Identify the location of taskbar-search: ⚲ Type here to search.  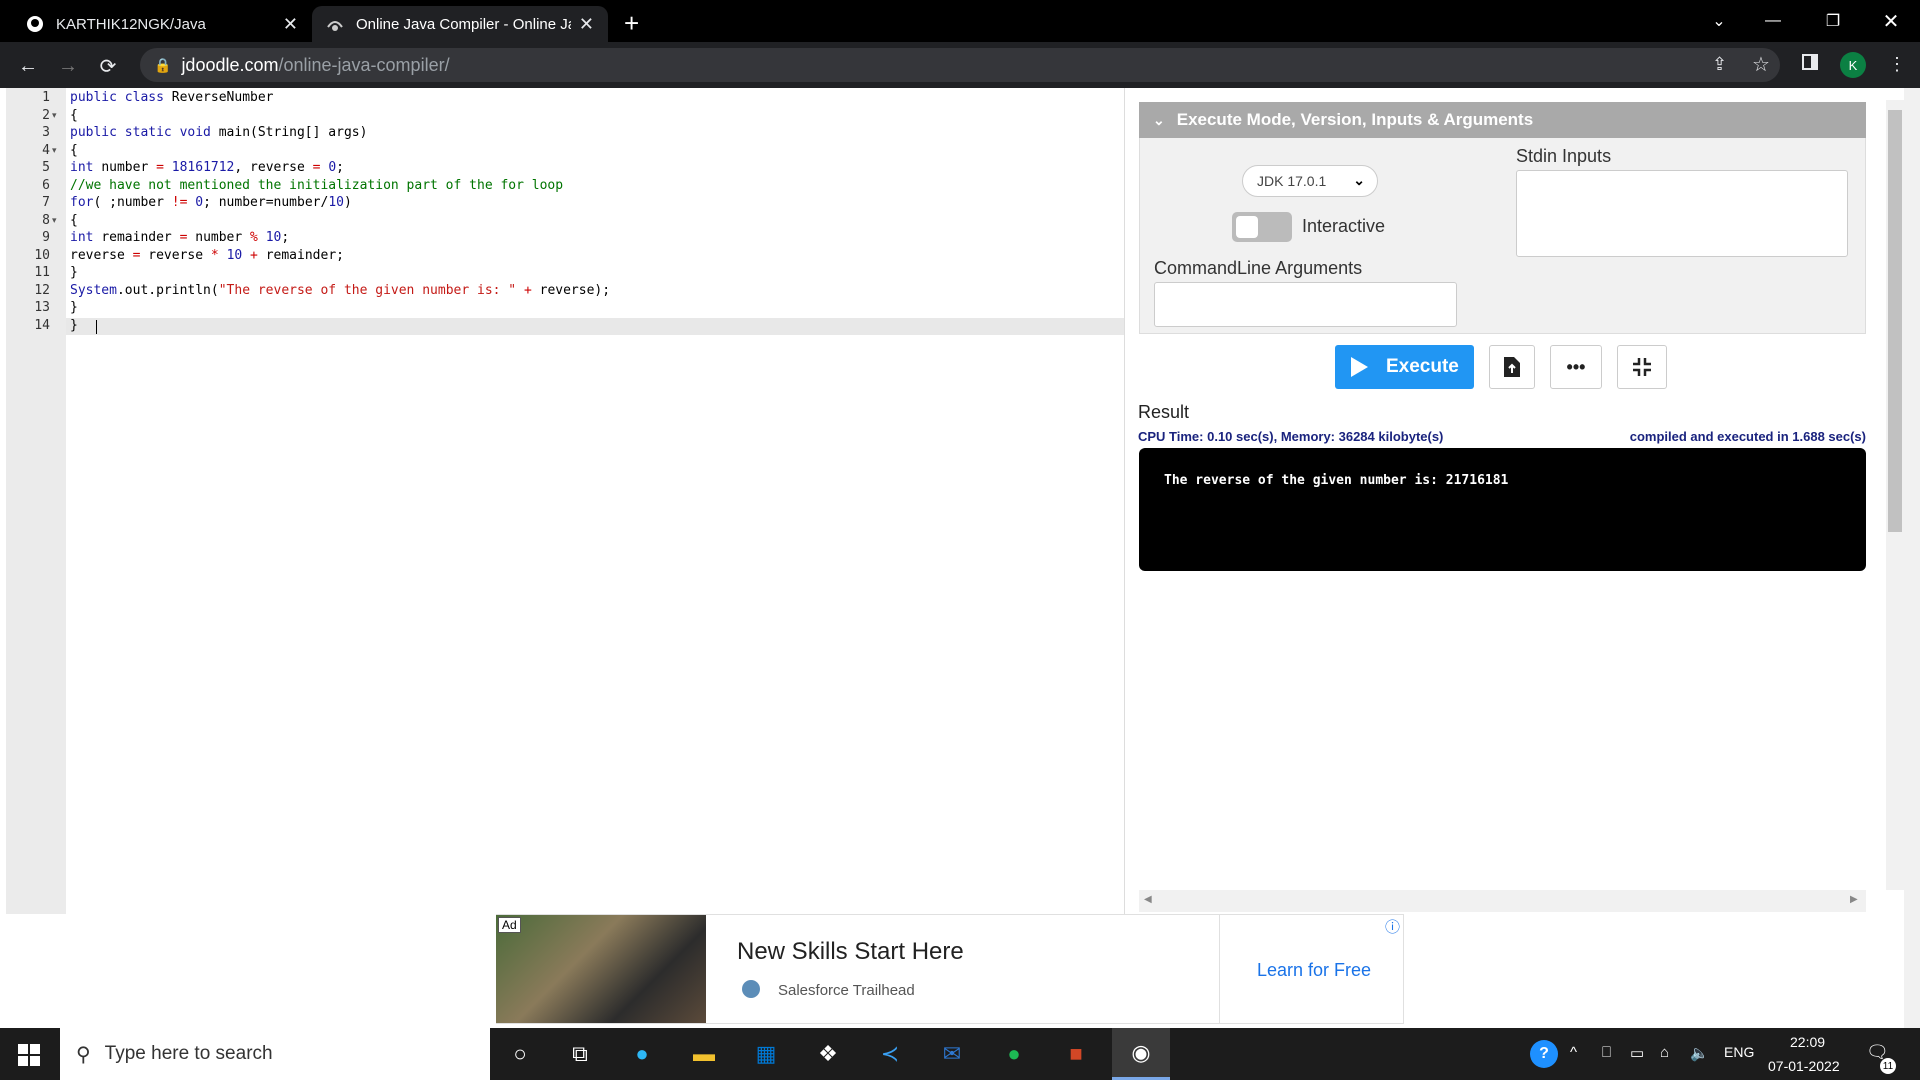
(275, 1054).